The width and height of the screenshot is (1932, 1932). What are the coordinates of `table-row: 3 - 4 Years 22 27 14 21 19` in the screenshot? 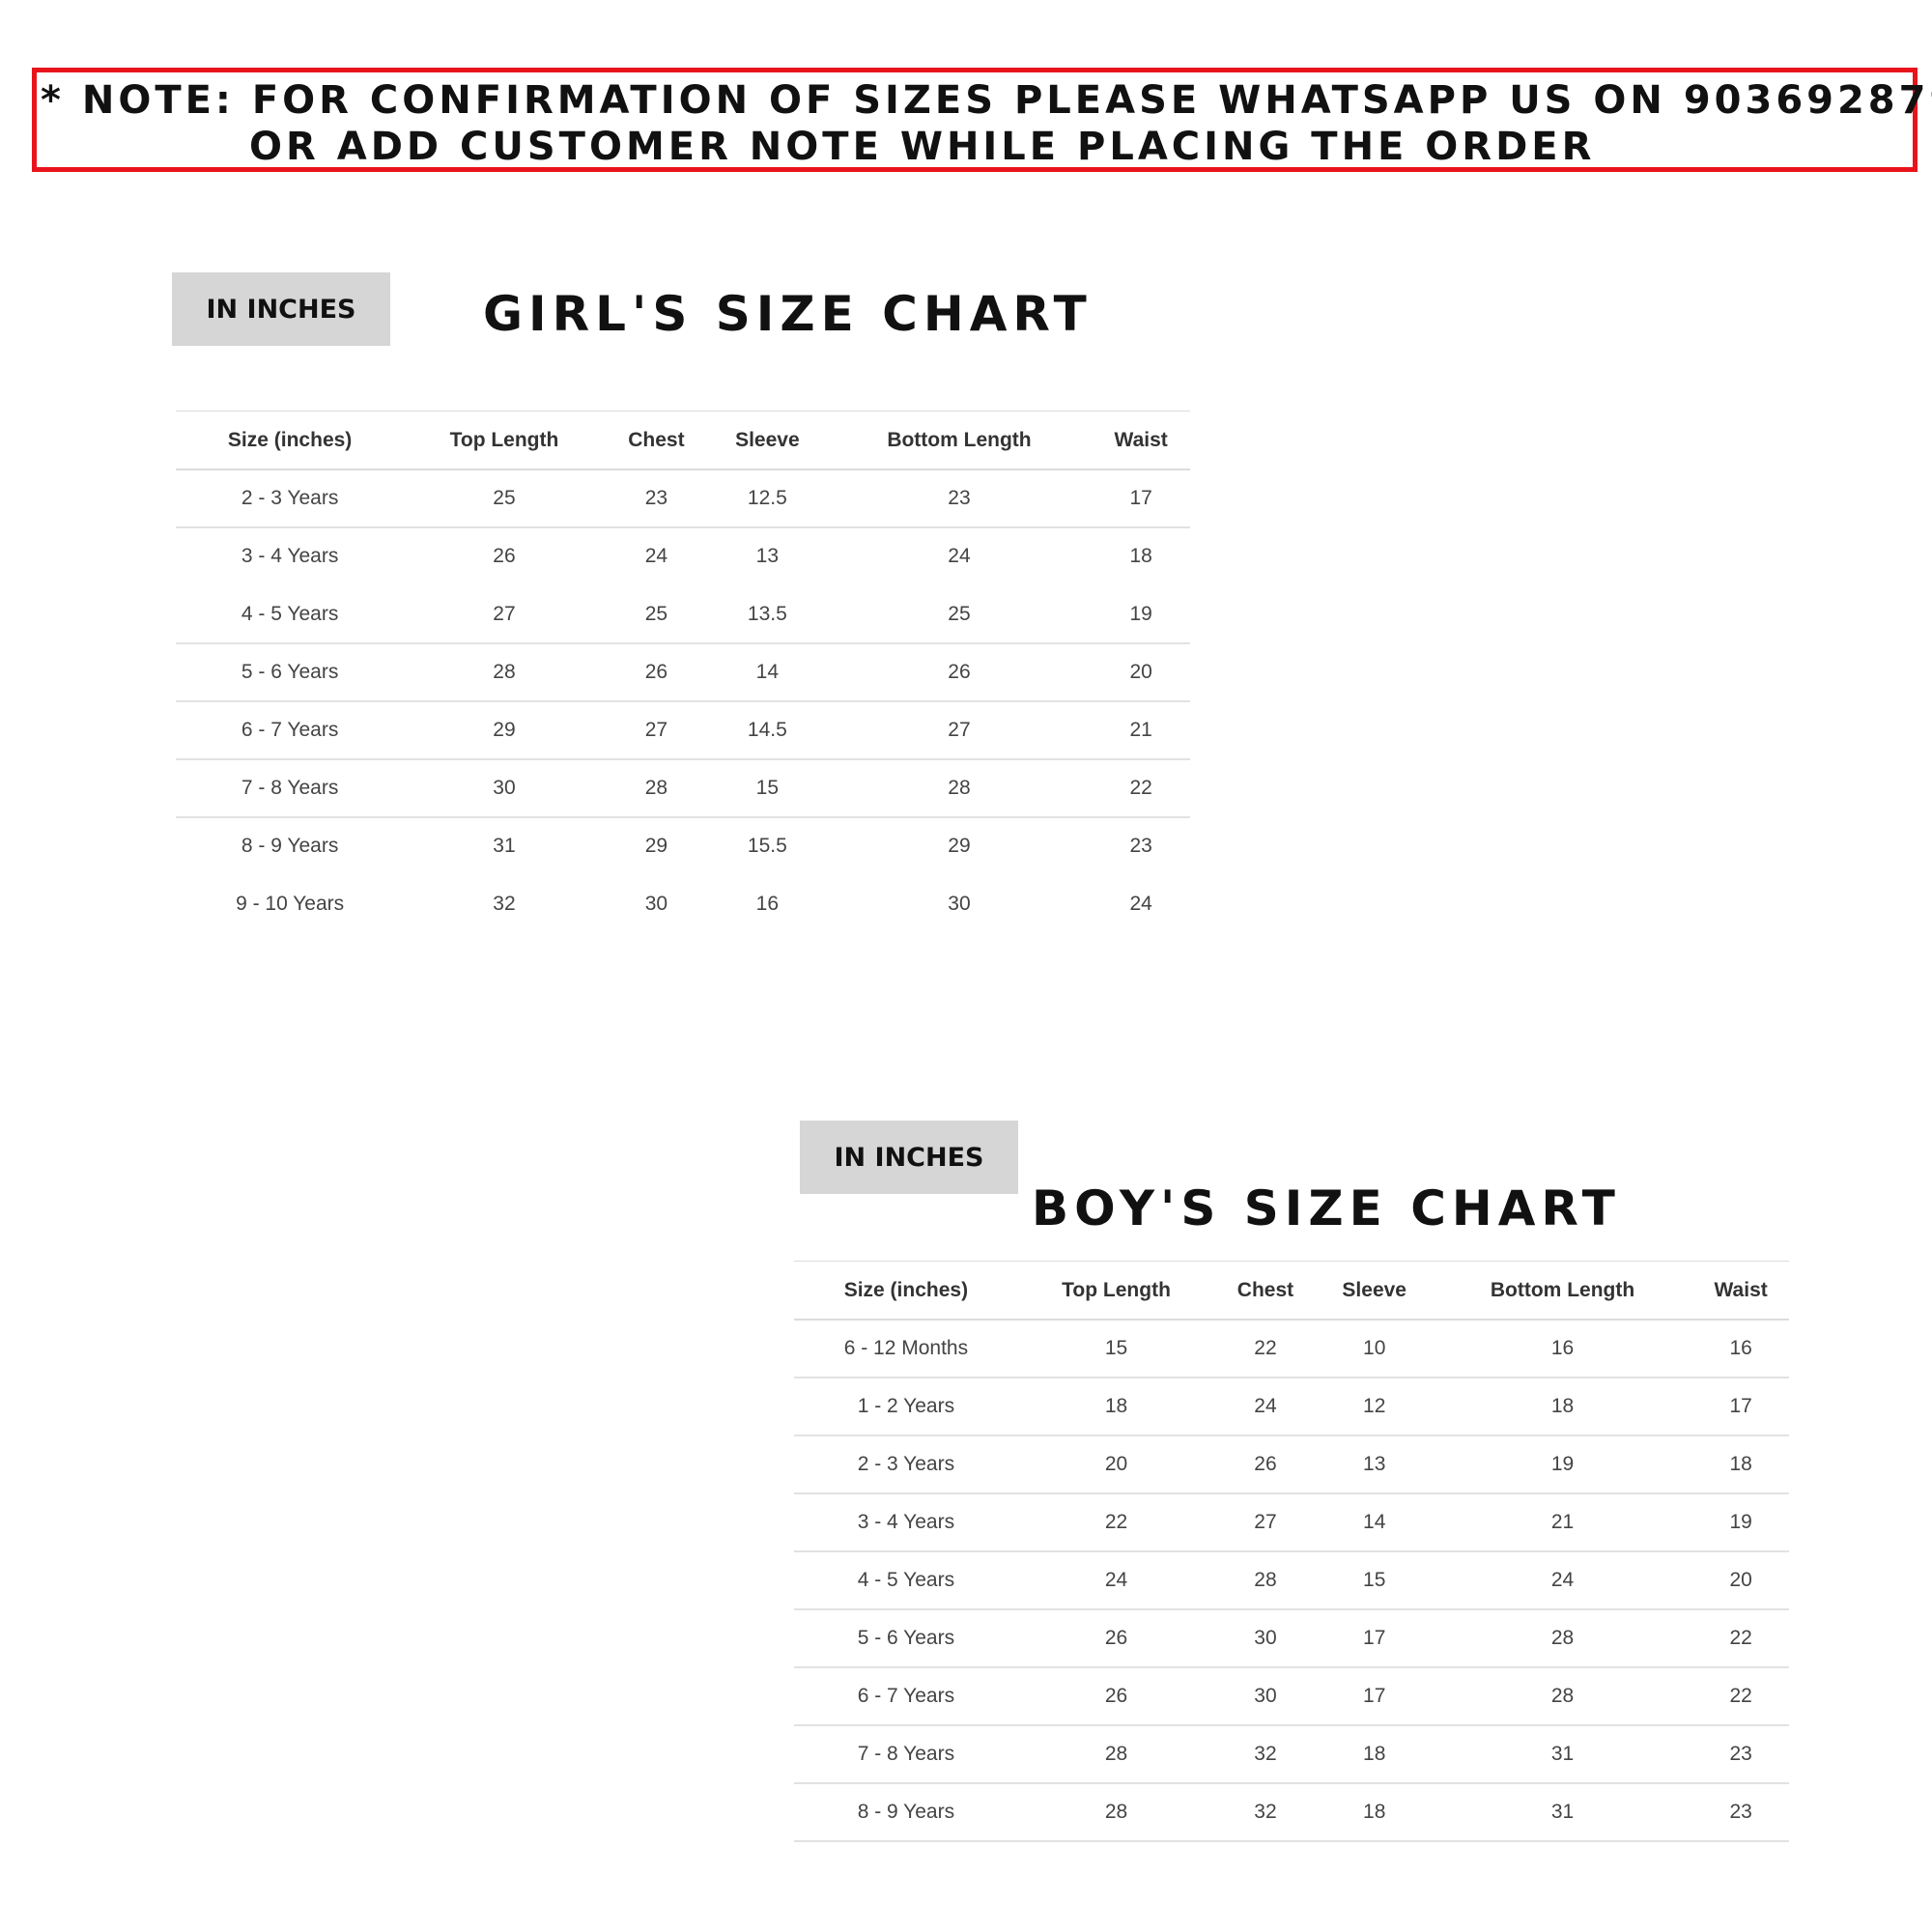 It's located at (1291, 1522).